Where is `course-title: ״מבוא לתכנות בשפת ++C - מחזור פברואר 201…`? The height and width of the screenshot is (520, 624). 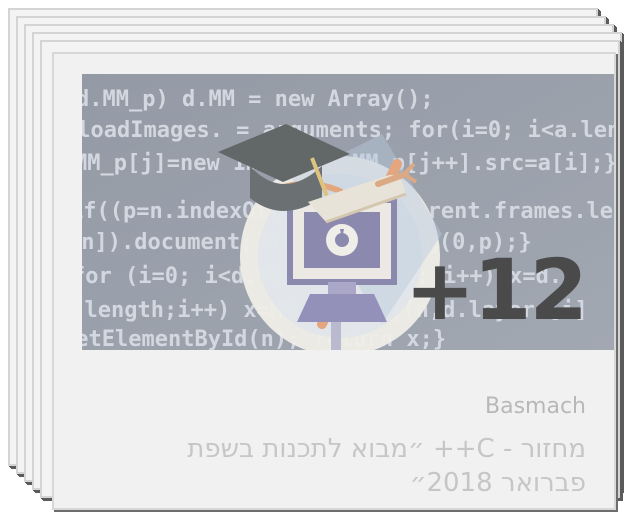 course-title: ״מבוא לתכנות בשפת ++C - מחזור פברואר 201… is located at coordinates (376, 466).